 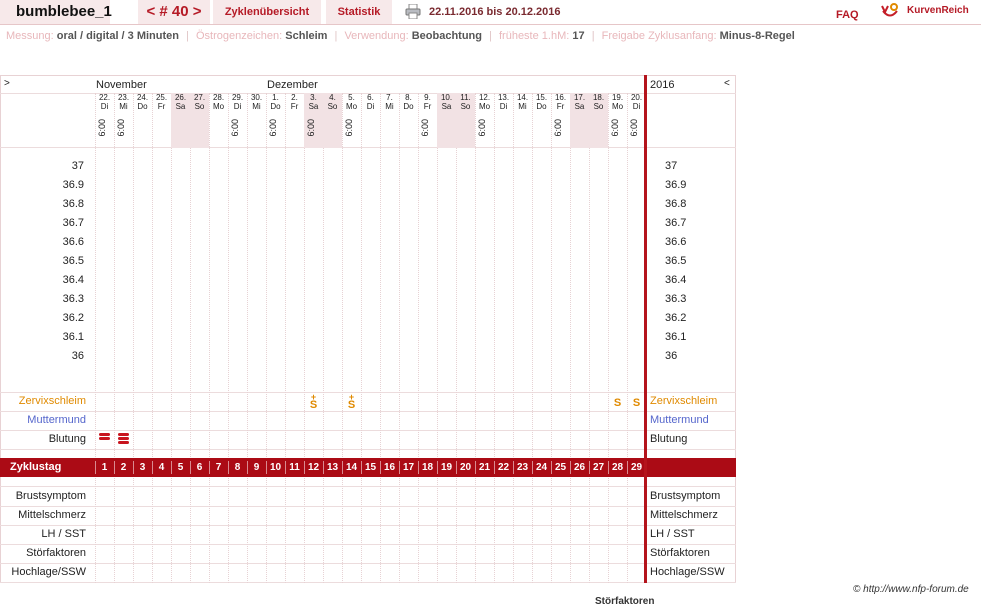 What do you see at coordinates (161, 467) in the screenshot?
I see `cycle-day-number: 4` at bounding box center [161, 467].